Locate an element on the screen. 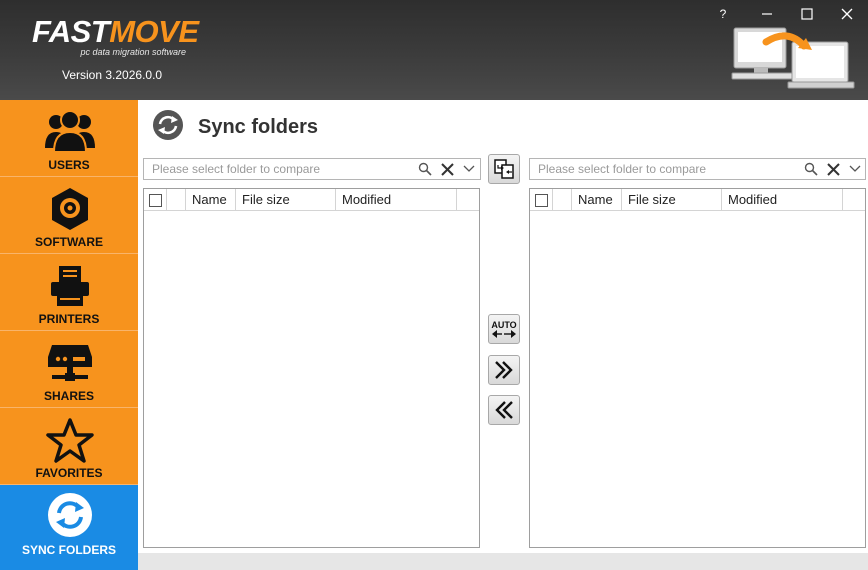  users-icon is located at coordinates (70, 132).